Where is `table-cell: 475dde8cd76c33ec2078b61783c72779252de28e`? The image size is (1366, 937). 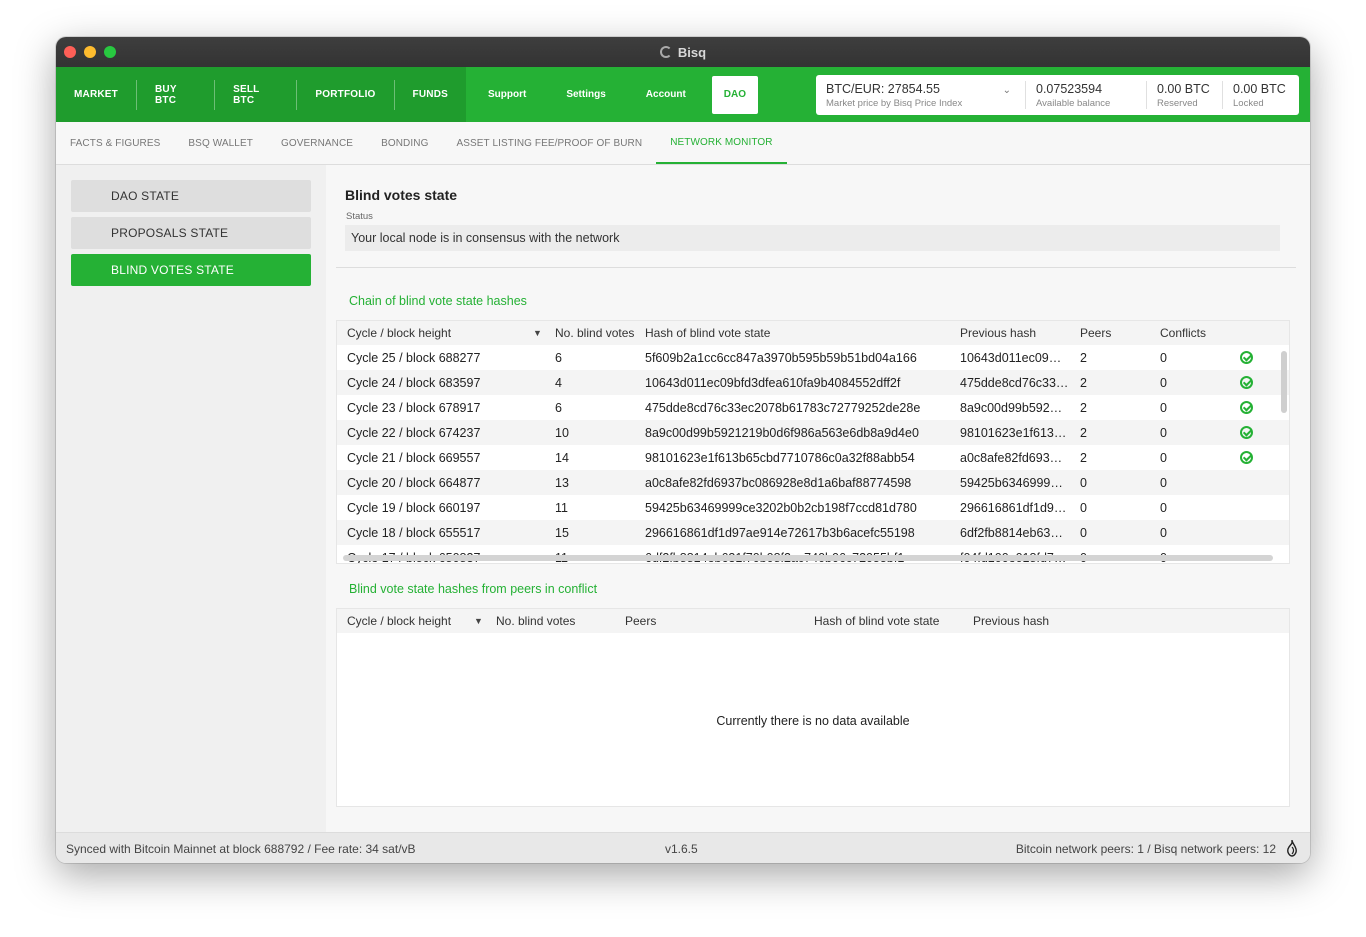
table-cell: 475dde8cd76c33ec2078b61783c72779252de28e is located at coordinates (783, 407).